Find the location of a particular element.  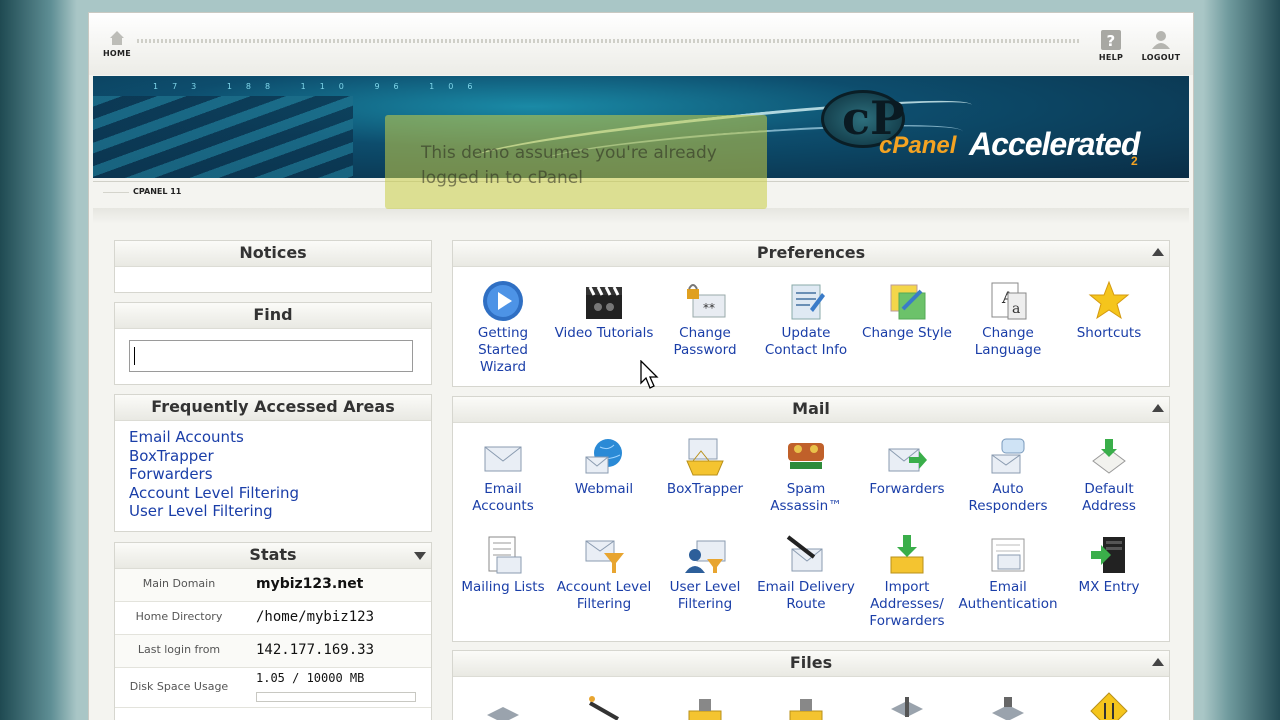

home-button: HOME is located at coordinates (117, 43).